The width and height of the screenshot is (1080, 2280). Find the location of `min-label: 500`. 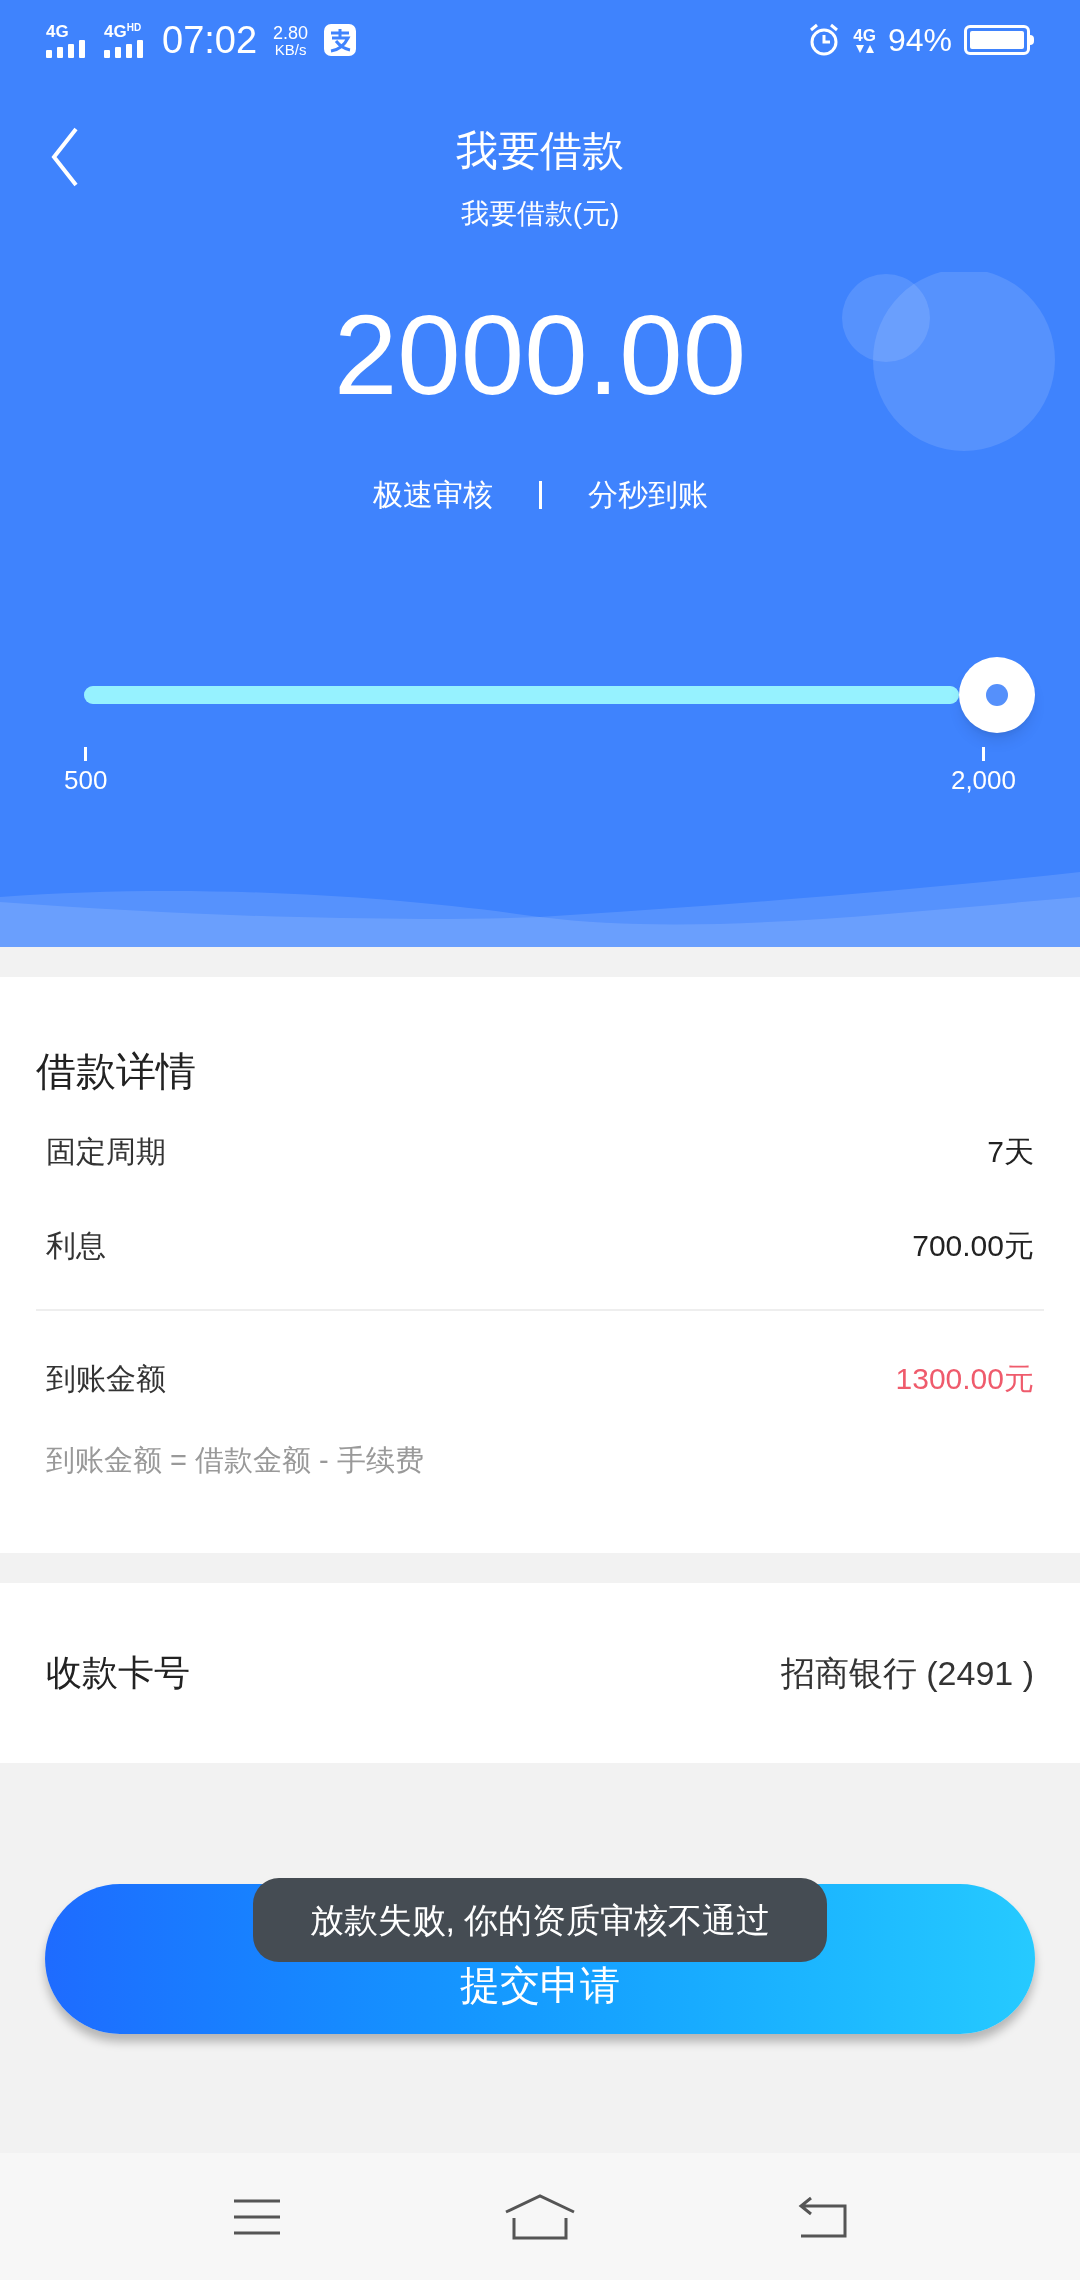

min-label: 500 is located at coordinates (86, 780).